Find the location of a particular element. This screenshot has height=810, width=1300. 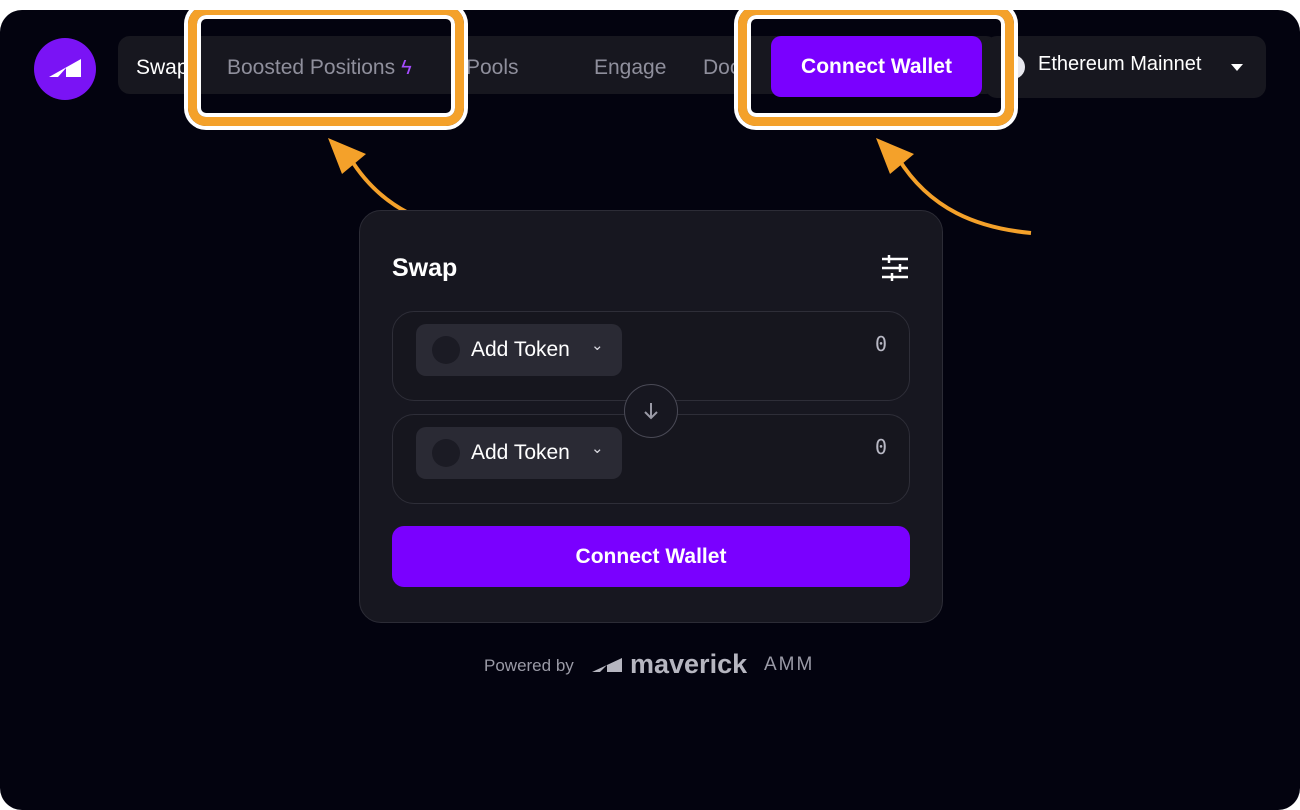

nav-item-label: Pools is located at coordinates (492, 67).